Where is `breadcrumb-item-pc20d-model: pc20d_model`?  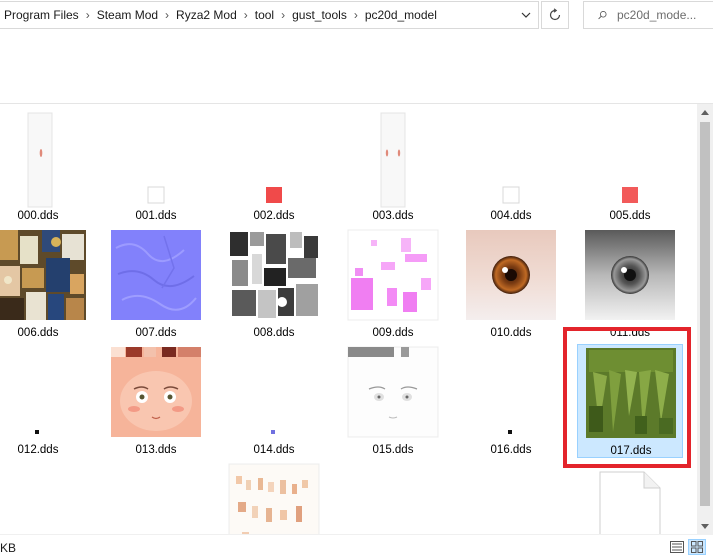 breadcrumb-item-pc20d-model: pc20d_model is located at coordinates (401, 15).